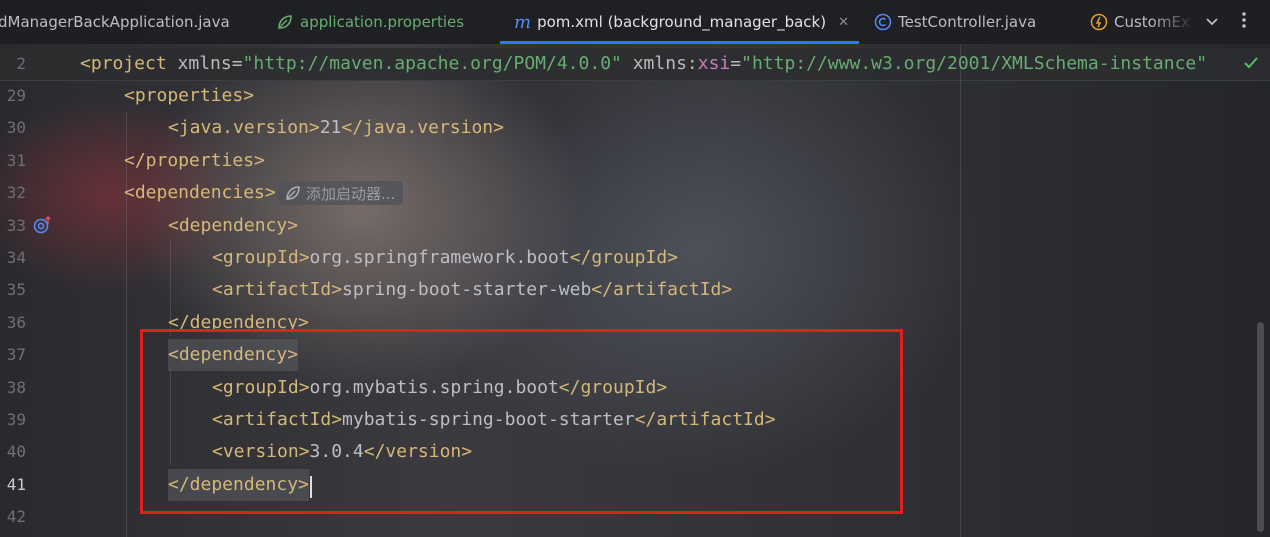 This screenshot has height=537, width=1270. Describe the element at coordinates (1260, 427) in the screenshot. I see `vertical-scrollbar` at that location.